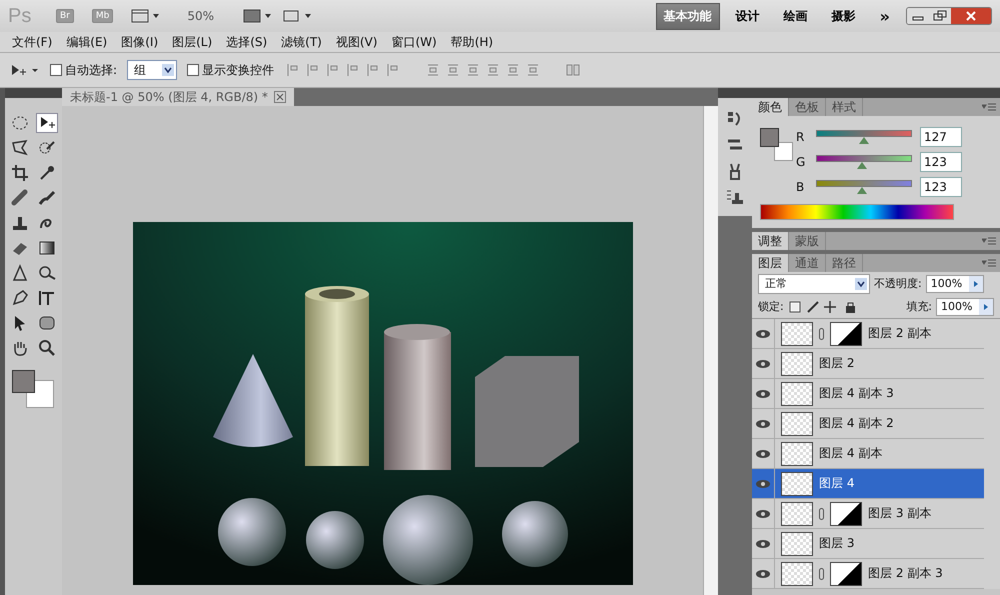 The width and height of the screenshot is (1000, 595). Describe the element at coordinates (91, 70) in the screenshot. I see `checkbox-label: 自动选择:` at that location.